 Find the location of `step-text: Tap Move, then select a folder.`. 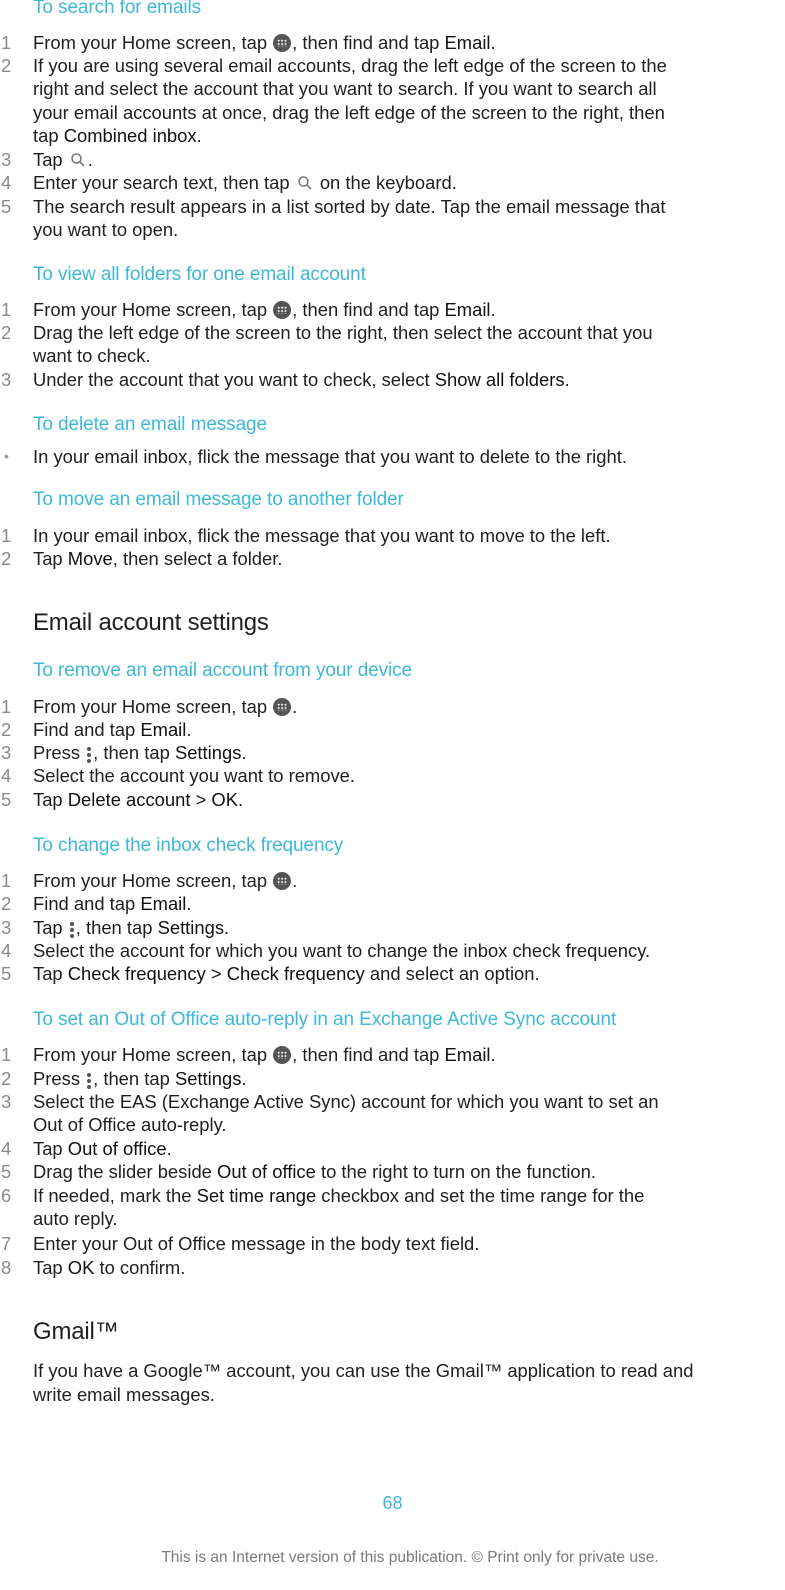

step-text: Tap Move, then select a folder. is located at coordinates (405, 558).